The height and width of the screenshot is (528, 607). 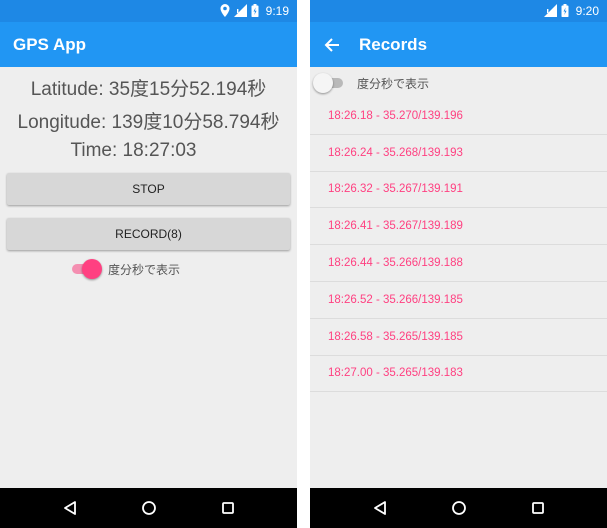 I want to click on stop-button: STOP, so click(x=148, y=189).